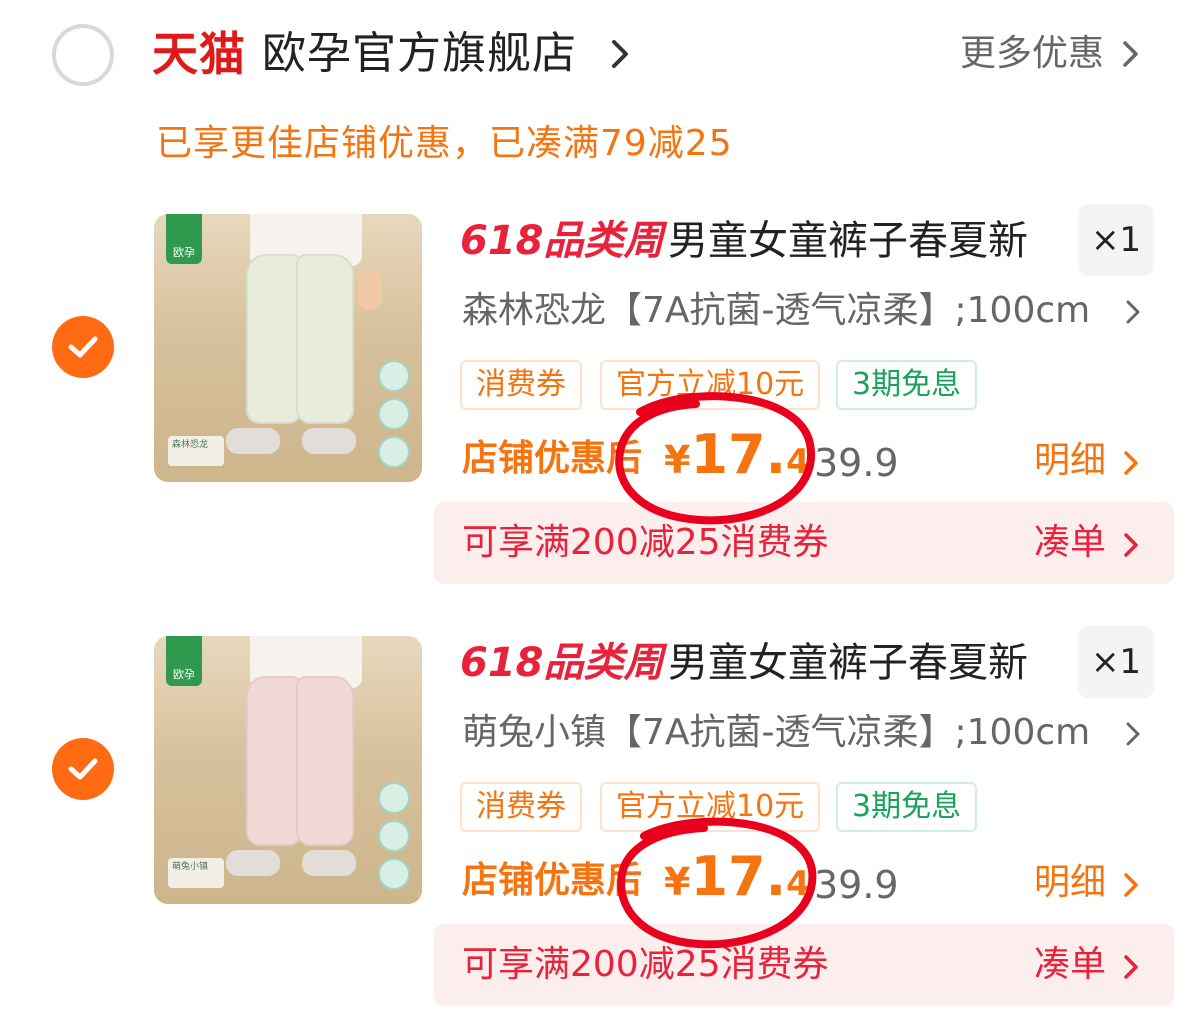 Image resolution: width=1200 pixels, height=1010 pixels. I want to click on more-deals-link: 更多优惠, so click(1032, 54).